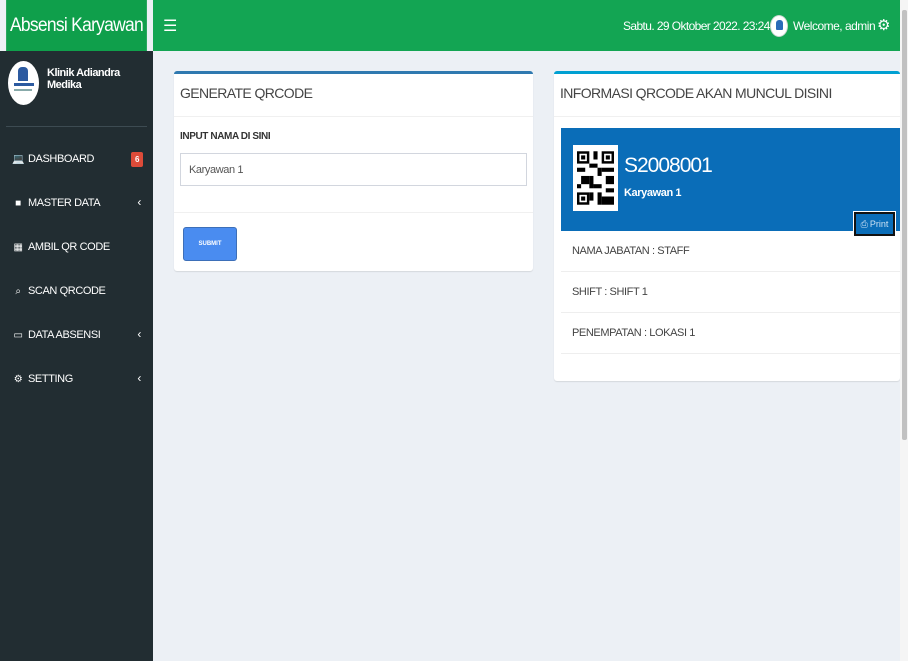 Image resolution: width=908 pixels, height=661 pixels. Describe the element at coordinates (64, 203) in the screenshot. I see `sidebar-item-label: MASTER DATA` at that location.